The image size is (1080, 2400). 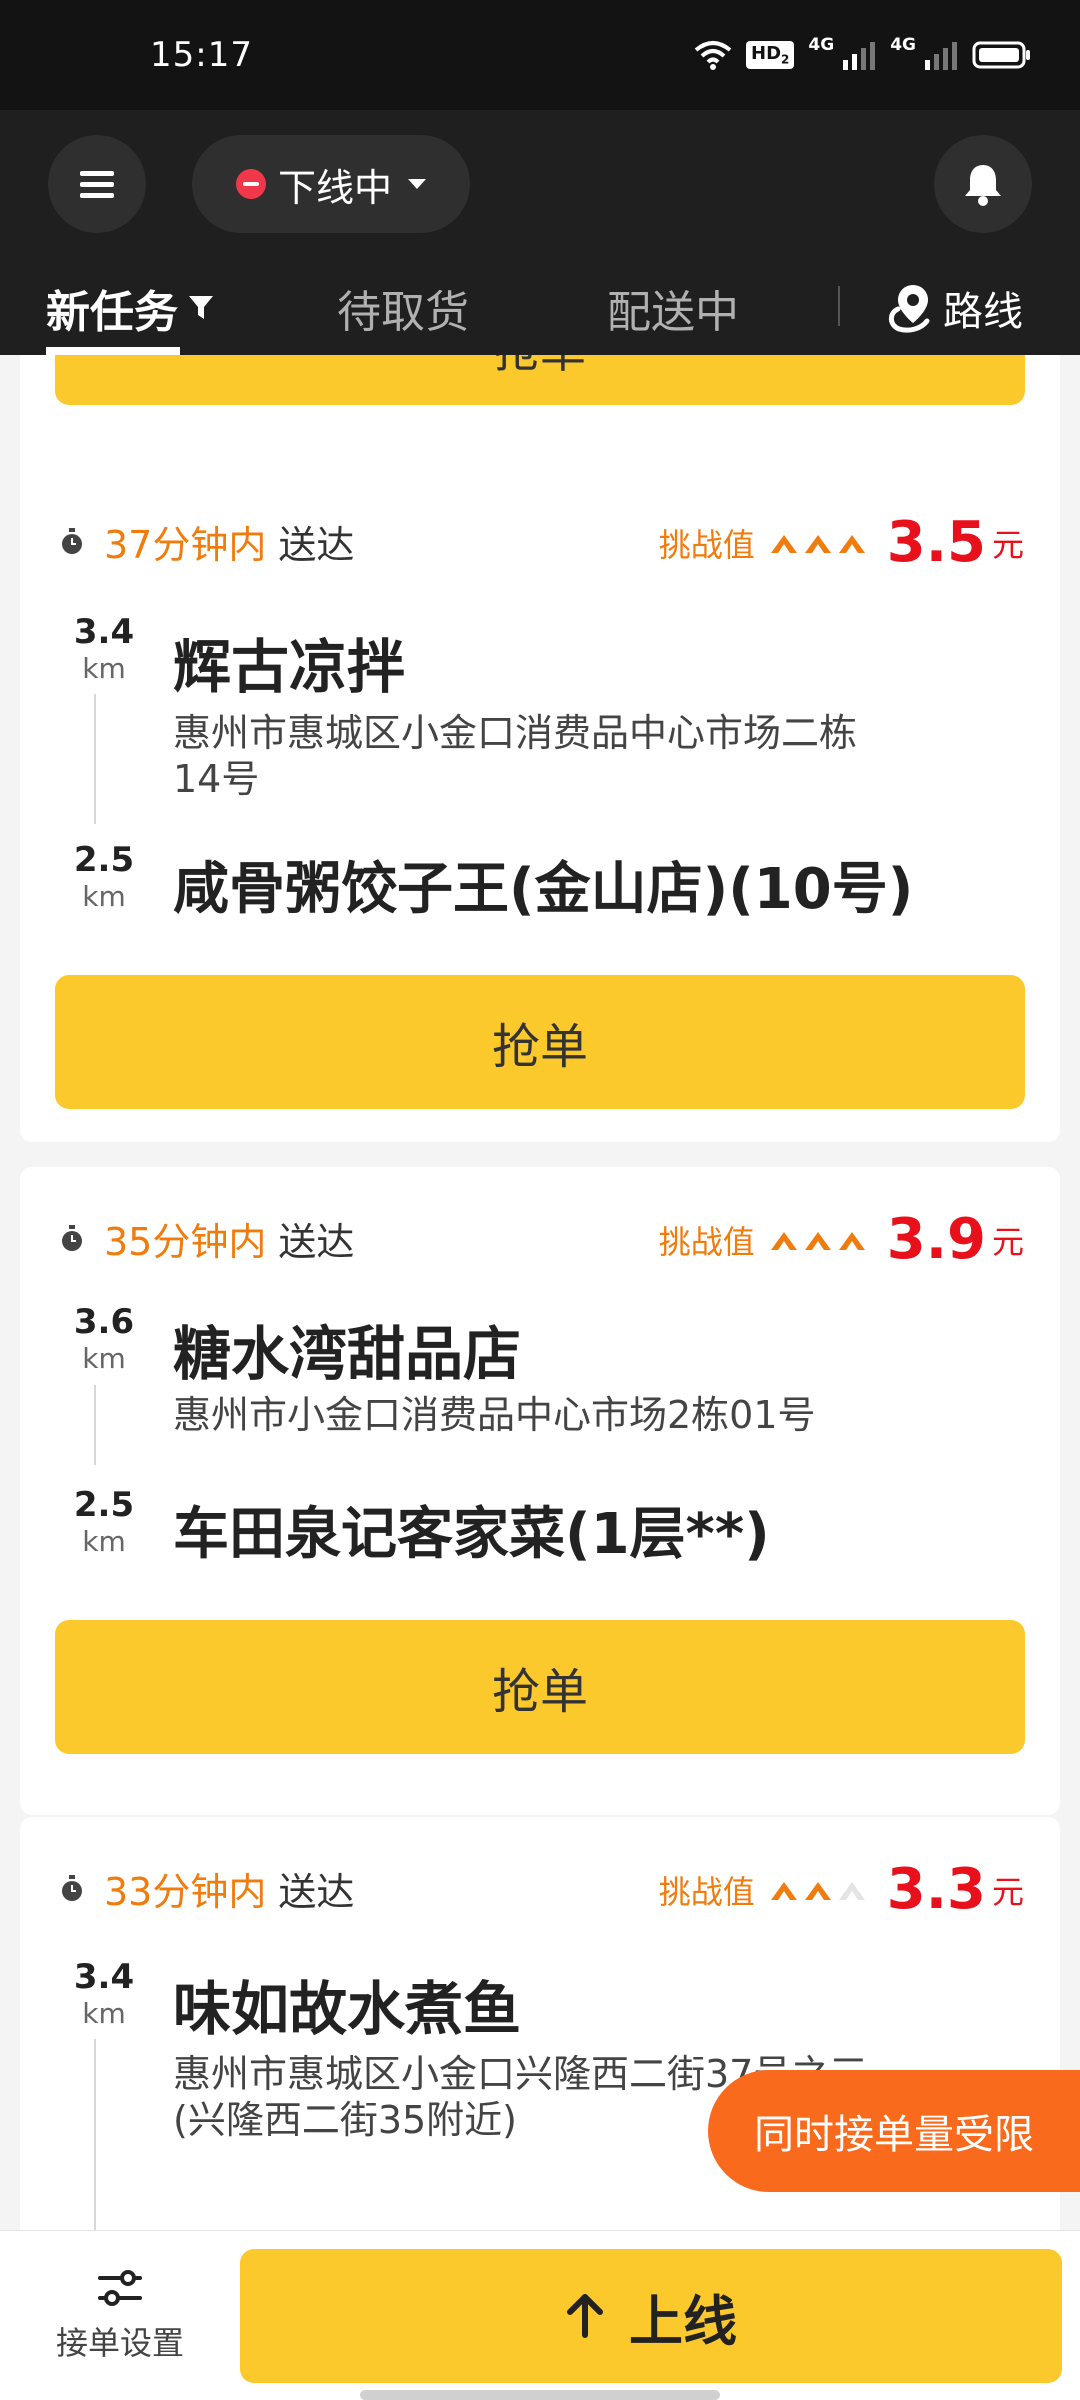 What do you see at coordinates (585, 2316) in the screenshot?
I see `arrow-up-icon` at bounding box center [585, 2316].